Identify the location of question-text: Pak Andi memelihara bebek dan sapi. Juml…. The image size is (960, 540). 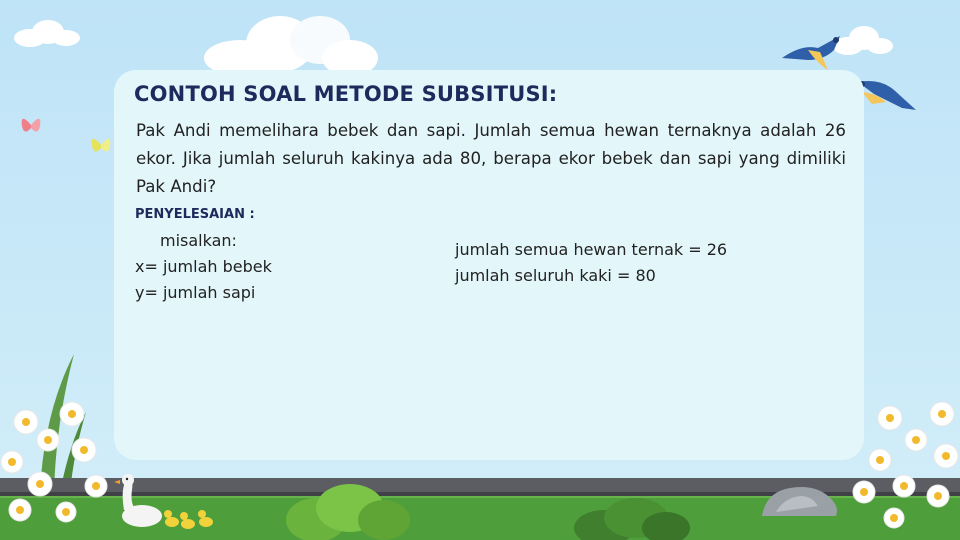
(491, 158).